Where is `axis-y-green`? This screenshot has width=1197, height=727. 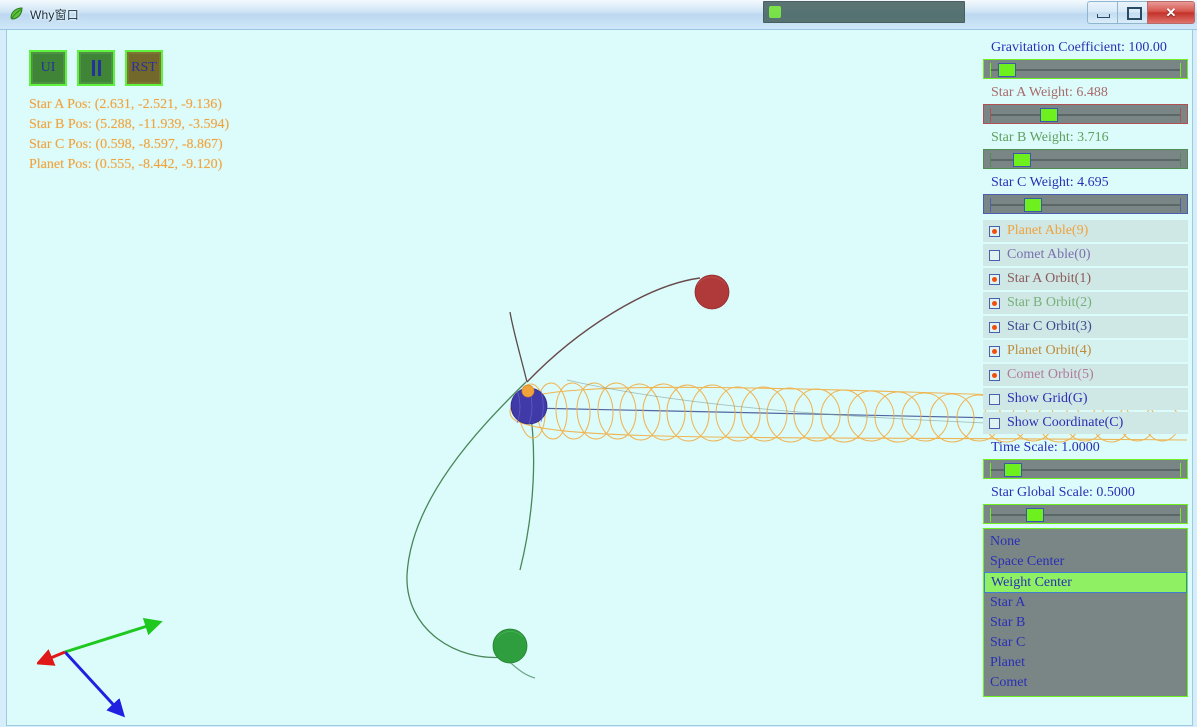 axis-y-green is located at coordinates (113, 636).